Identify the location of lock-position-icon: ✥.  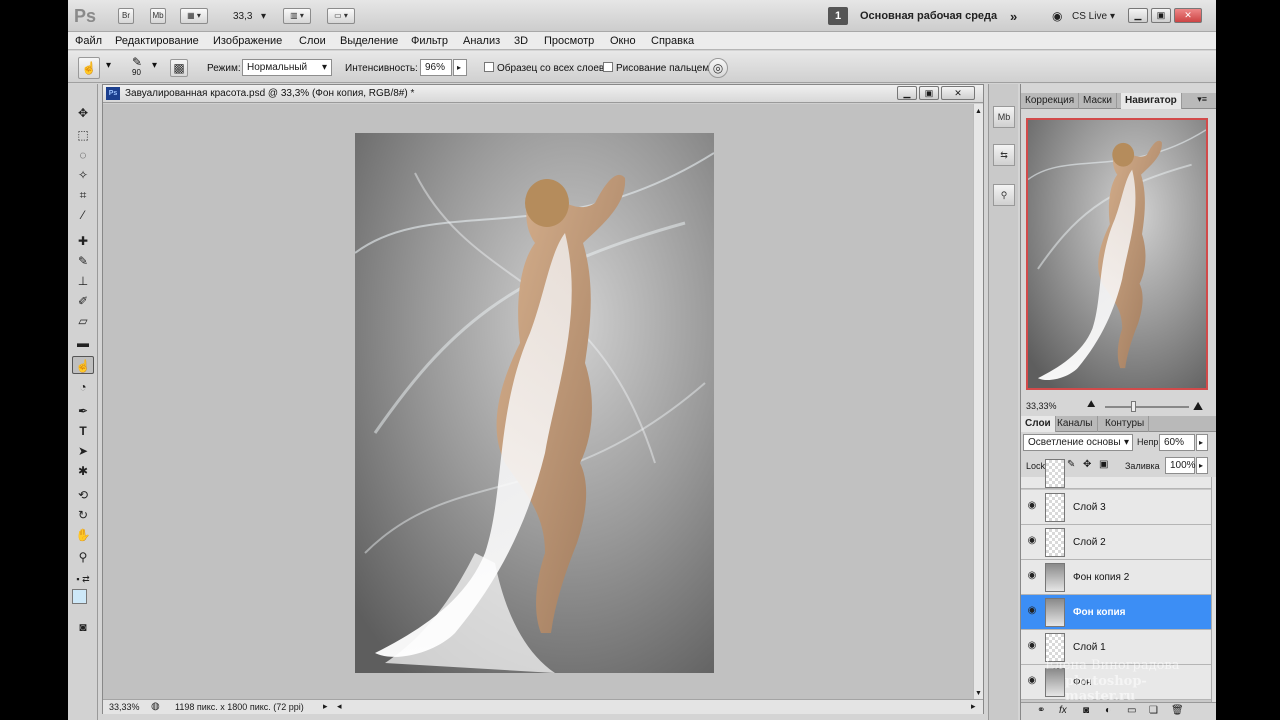
(1087, 464).